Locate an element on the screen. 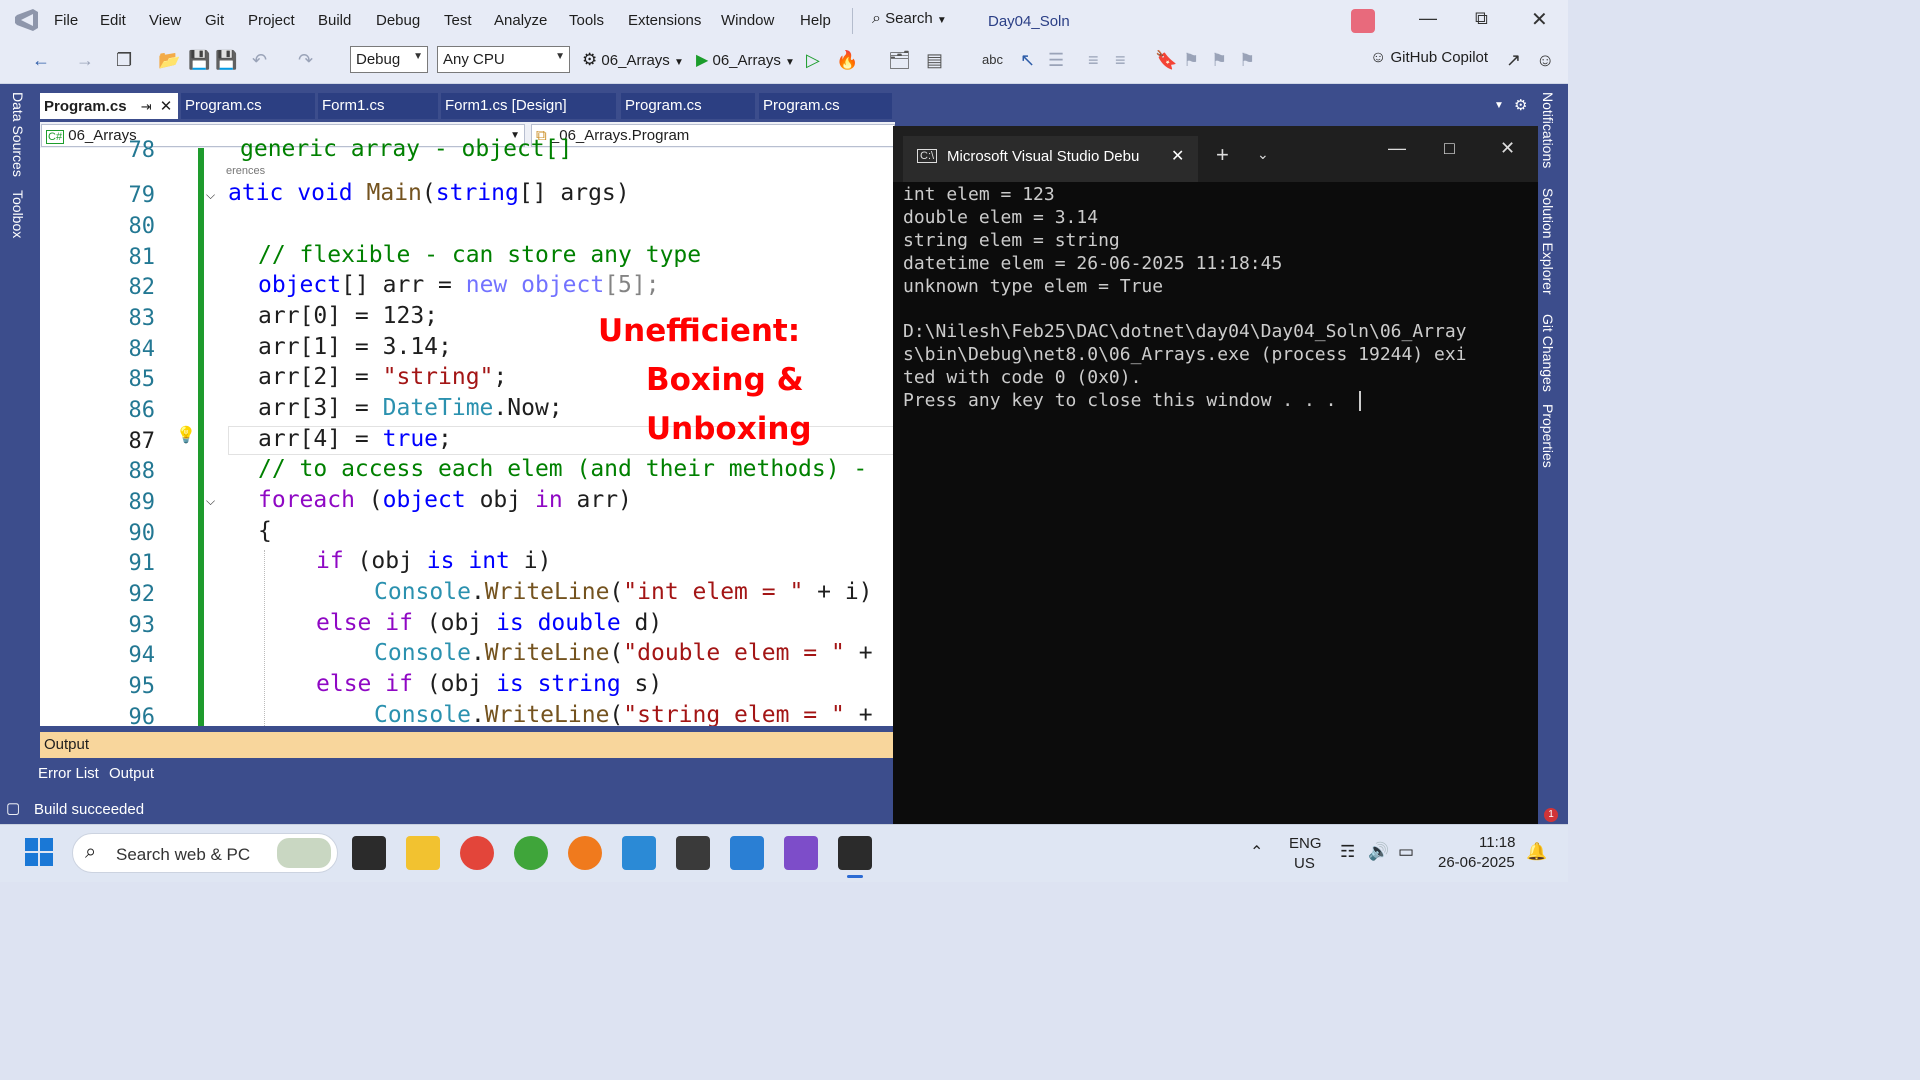  startup-project-select: ⚙ 06_Arrays ▼ is located at coordinates (633, 60).